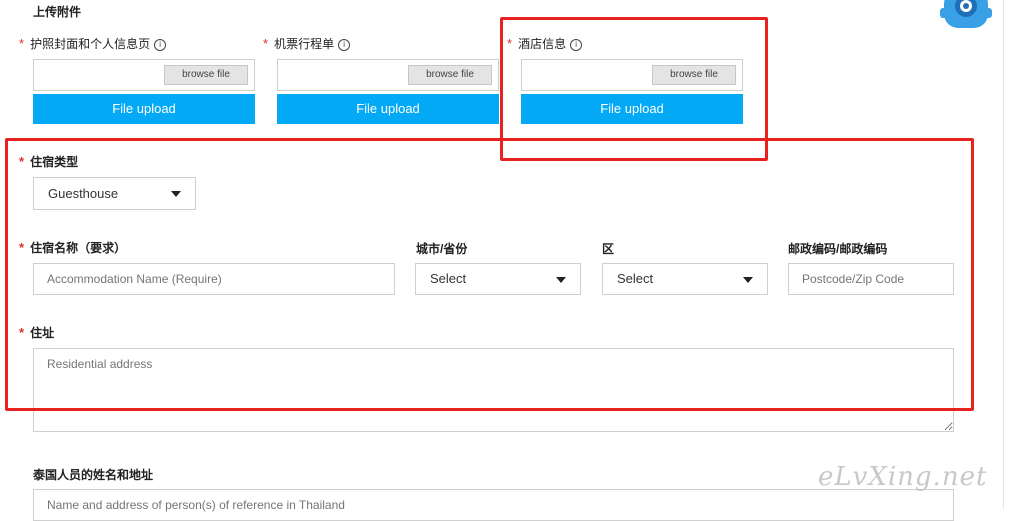 The width and height of the screenshot is (1024, 521). What do you see at coordinates (966, 16) in the screenshot?
I see `robot-mascot-icon` at bounding box center [966, 16].